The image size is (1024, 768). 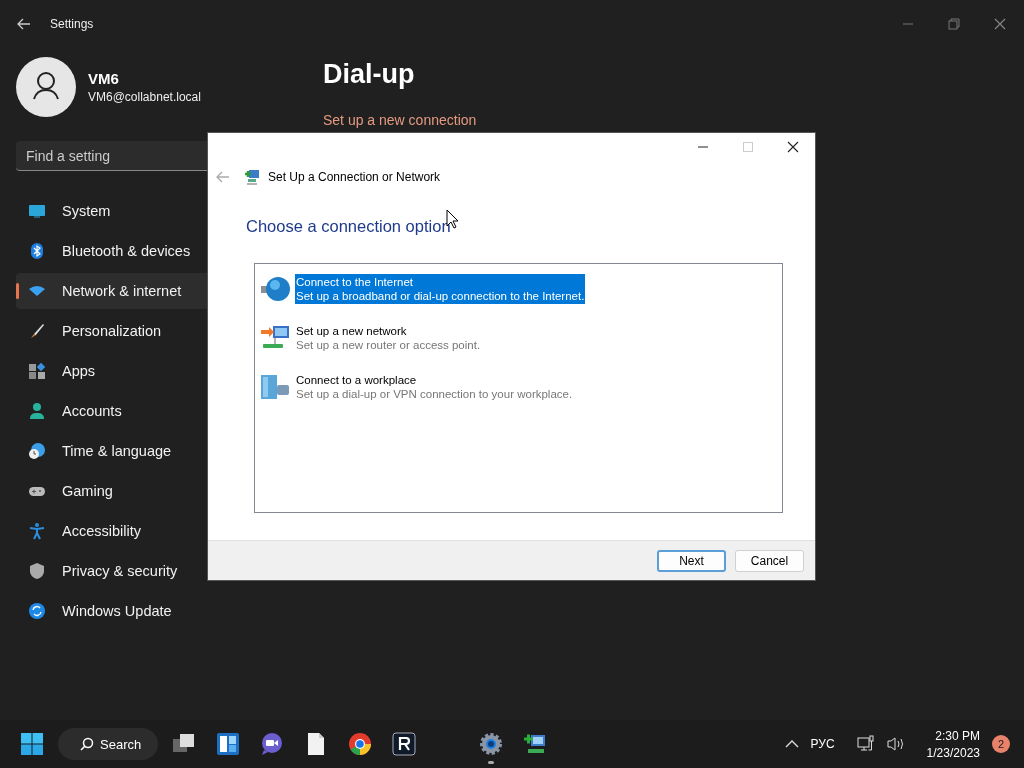 I want to click on dialog-heading: Choose a connection option, so click(x=348, y=226).